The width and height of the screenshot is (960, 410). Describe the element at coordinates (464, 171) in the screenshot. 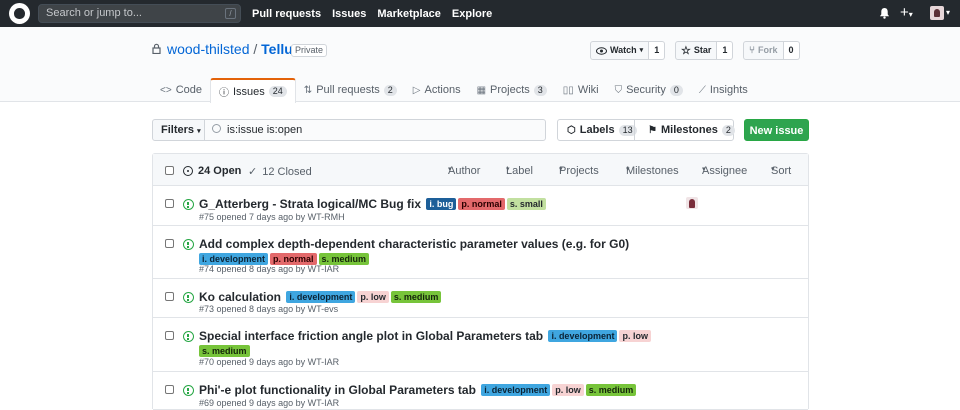

I see `author-label: Author` at that location.